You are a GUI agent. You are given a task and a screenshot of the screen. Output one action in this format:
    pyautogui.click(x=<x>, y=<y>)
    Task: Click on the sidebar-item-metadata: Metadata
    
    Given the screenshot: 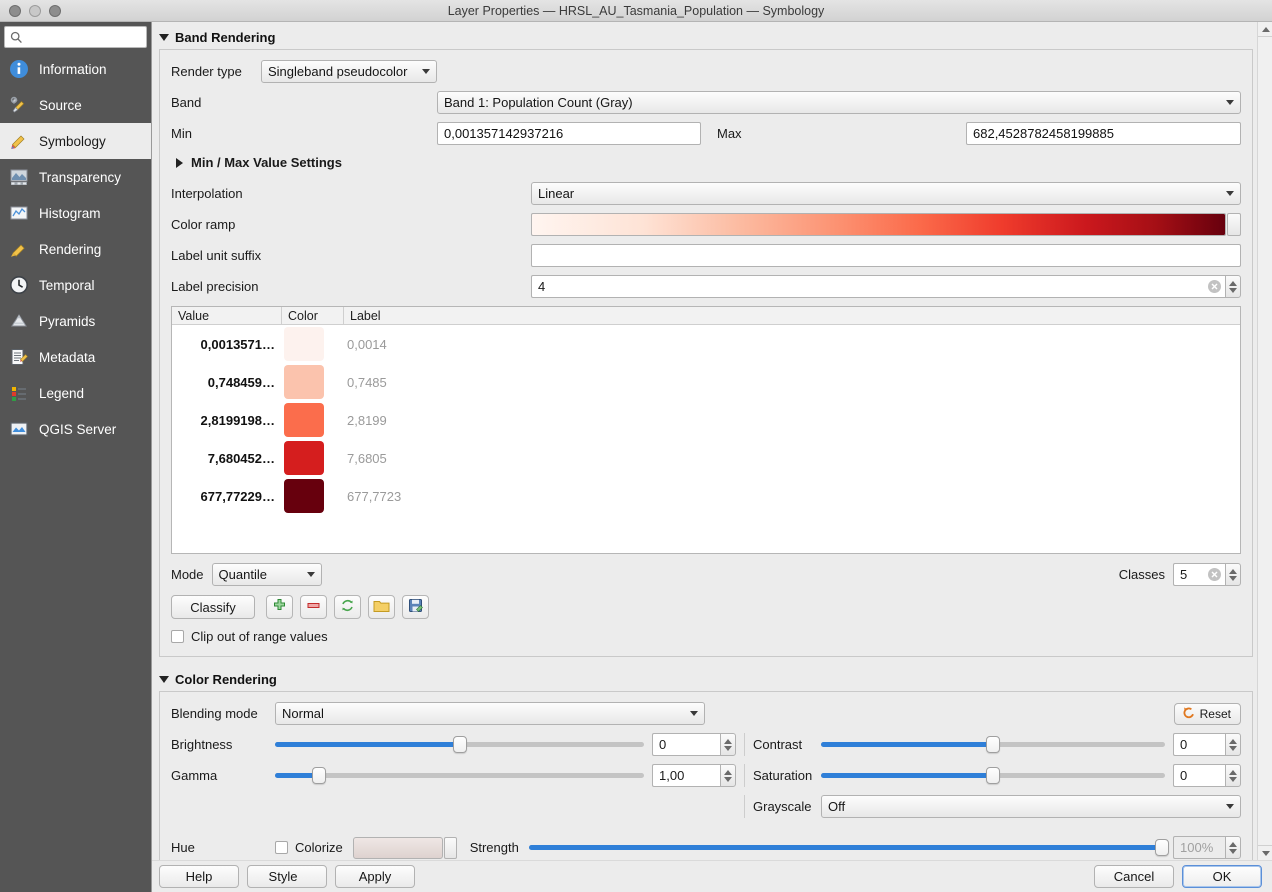 What is the action you would take?
    pyautogui.click(x=75, y=357)
    